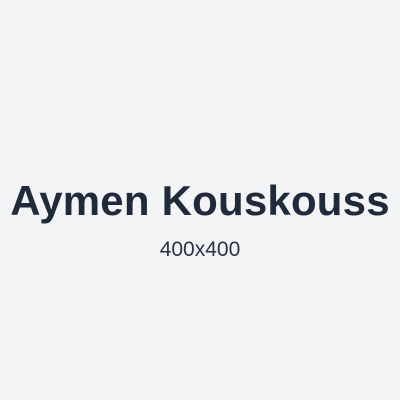  I want to click on placeholder-name-text: Aymen Kouskouss, so click(200, 200).